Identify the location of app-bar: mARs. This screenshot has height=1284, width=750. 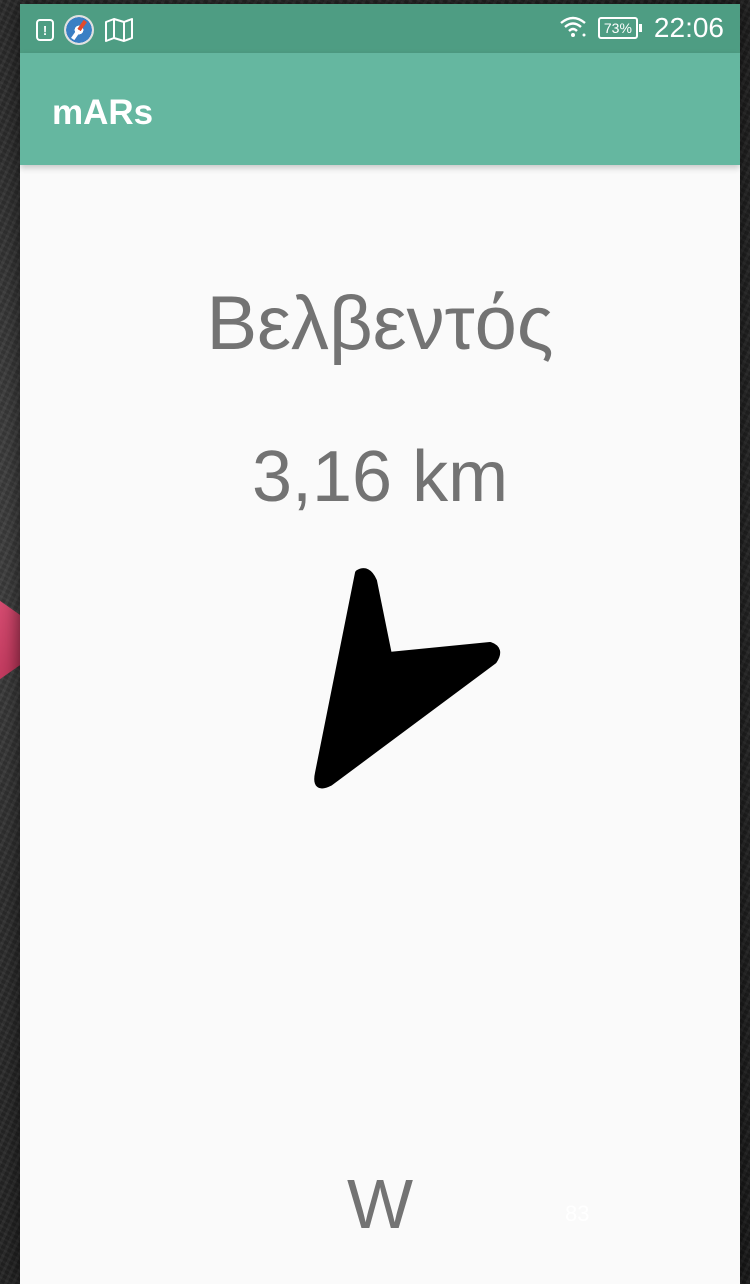
(380, 109).